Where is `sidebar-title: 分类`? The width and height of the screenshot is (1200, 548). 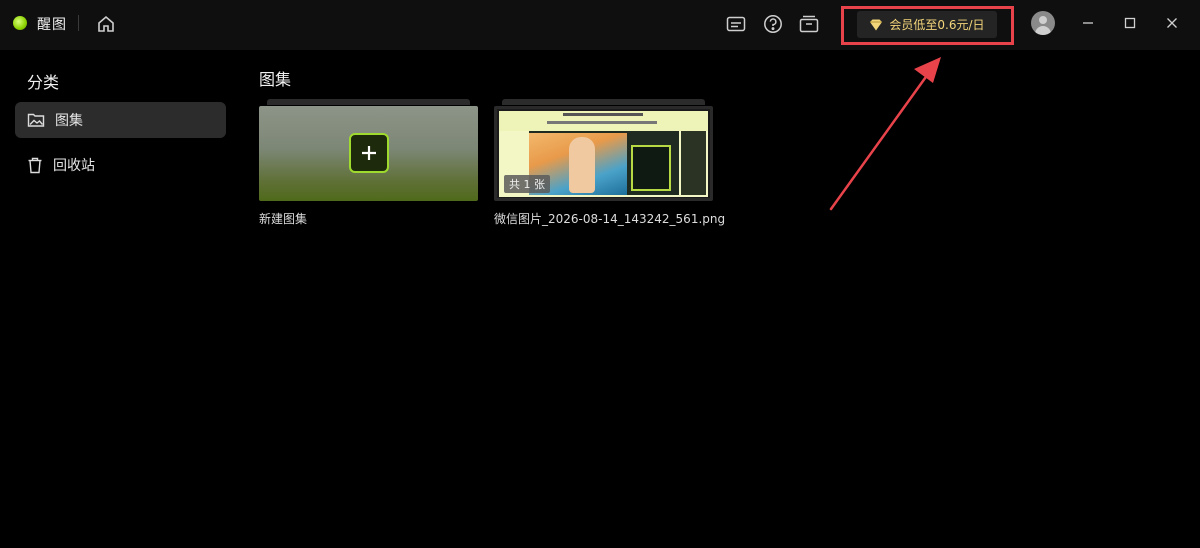 sidebar-title: 分类 is located at coordinates (43, 82).